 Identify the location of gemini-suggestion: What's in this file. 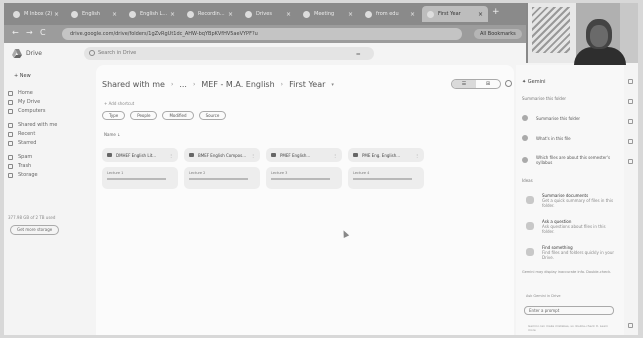
(570, 138).